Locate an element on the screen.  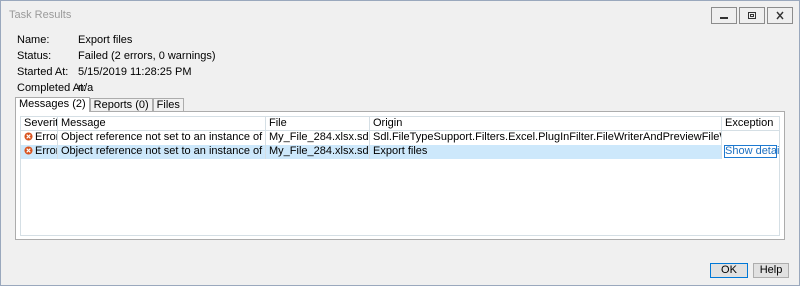
minimize-icon is located at coordinates (724, 17).